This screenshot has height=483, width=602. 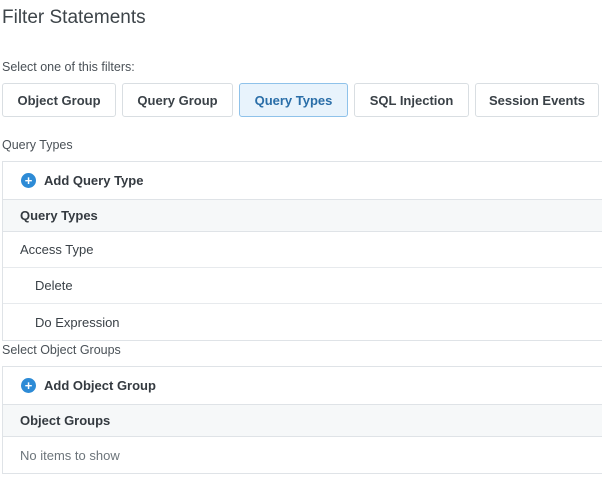 I want to click on add-object-group-button: + Add Object Group, so click(x=302, y=386).